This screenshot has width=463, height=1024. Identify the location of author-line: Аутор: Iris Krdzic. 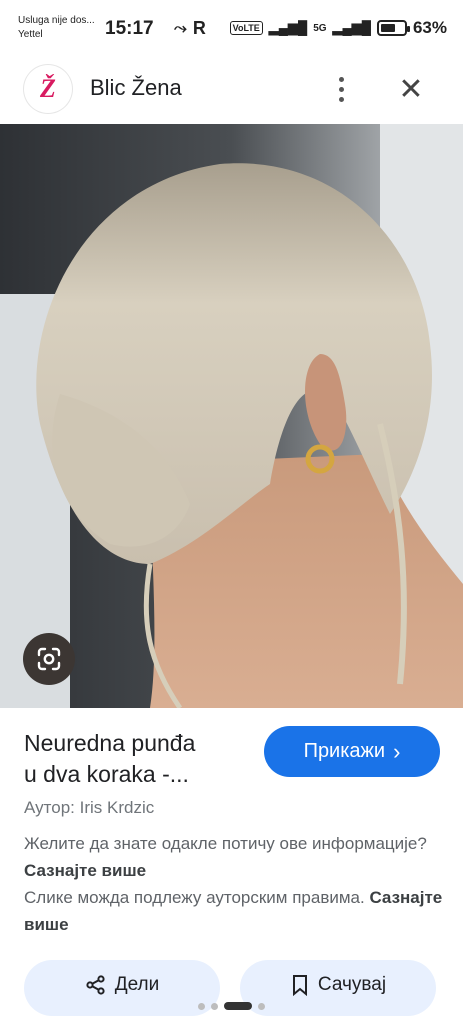
(89, 807).